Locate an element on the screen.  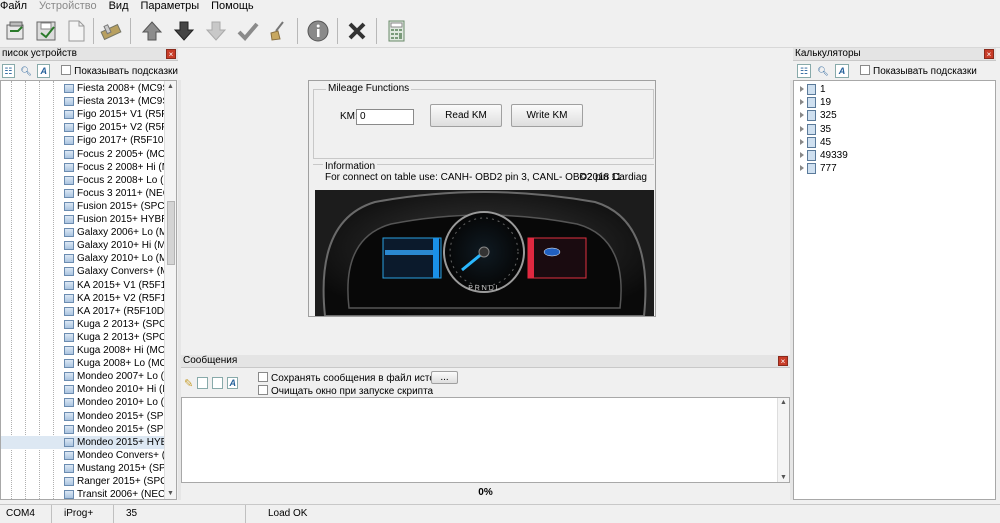
tree-item-device: Galaxy 2010+ Hi (MC9 is located at coordinates (83, 245).